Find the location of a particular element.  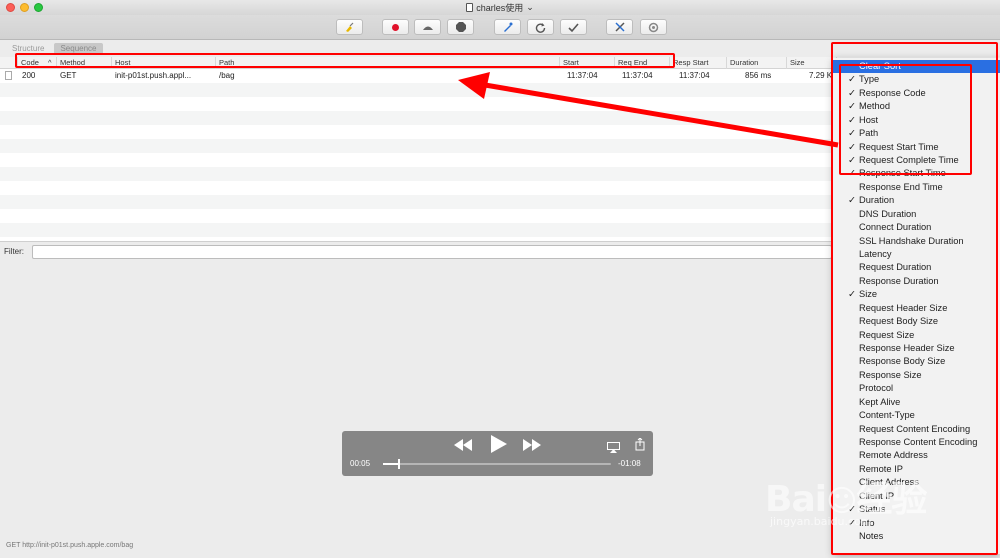

menu-item: Response End Time is located at coordinates (916, 187).